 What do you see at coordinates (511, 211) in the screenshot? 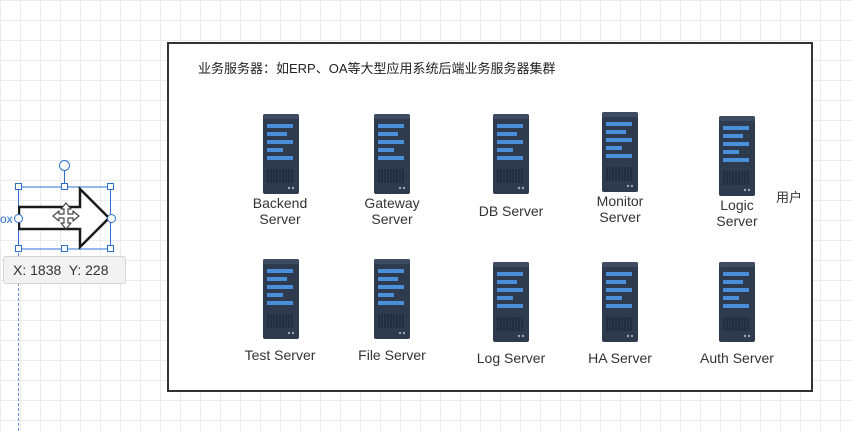
I see `server-label-db: DB Server` at bounding box center [511, 211].